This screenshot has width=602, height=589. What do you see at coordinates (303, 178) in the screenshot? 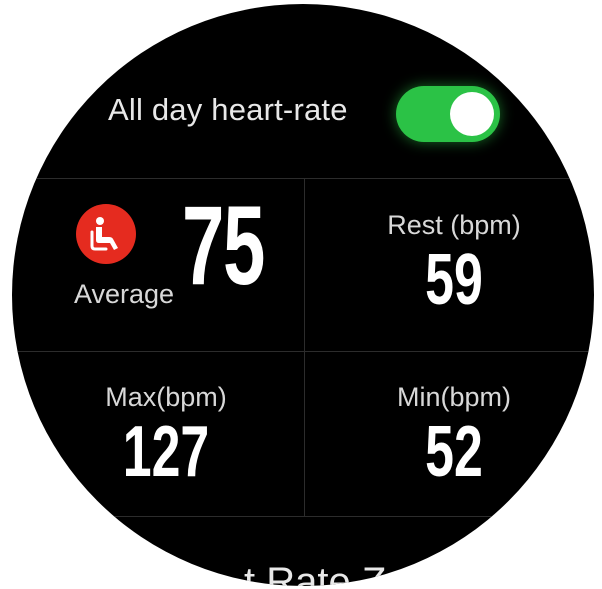
I see `divider-top` at bounding box center [303, 178].